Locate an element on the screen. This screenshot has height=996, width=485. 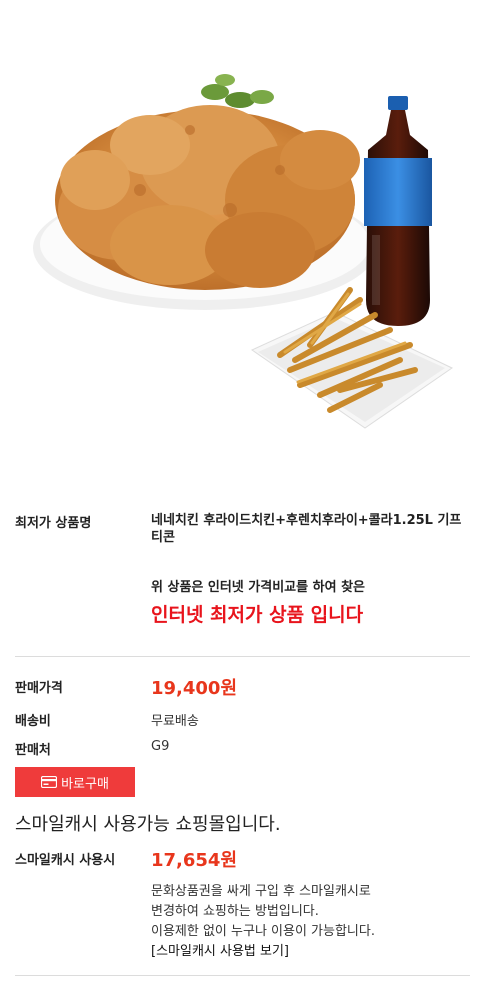
product-name-label: 최저가 상품명 is located at coordinates (53, 523).